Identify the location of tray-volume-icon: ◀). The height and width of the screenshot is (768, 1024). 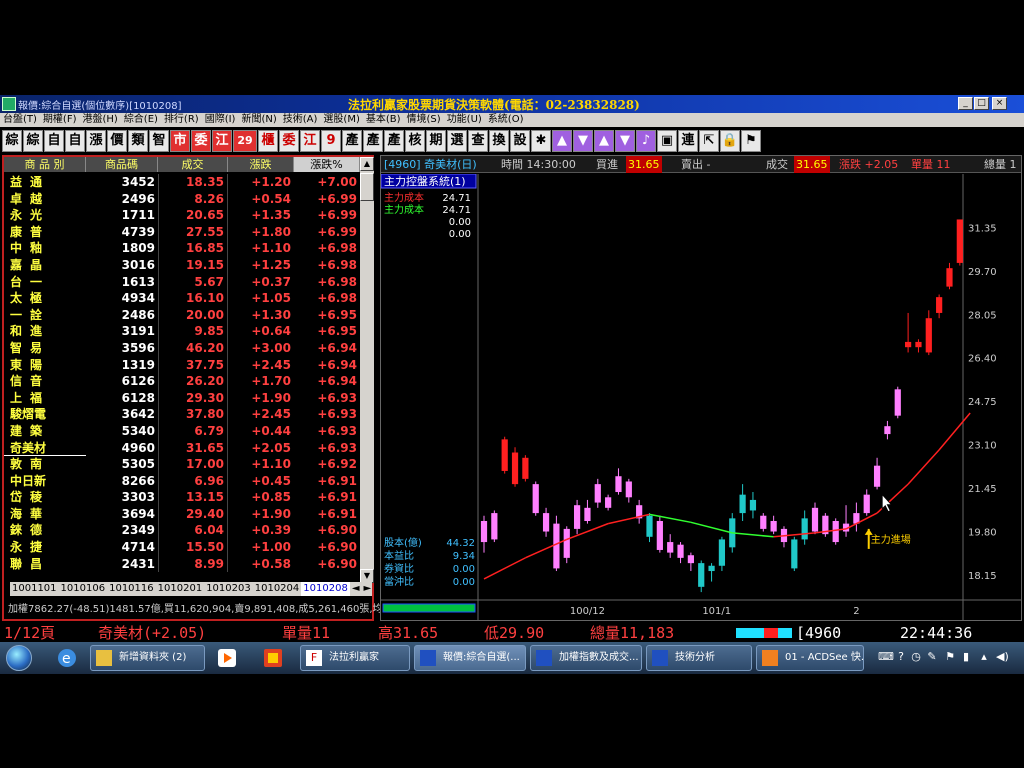
(1002, 657).